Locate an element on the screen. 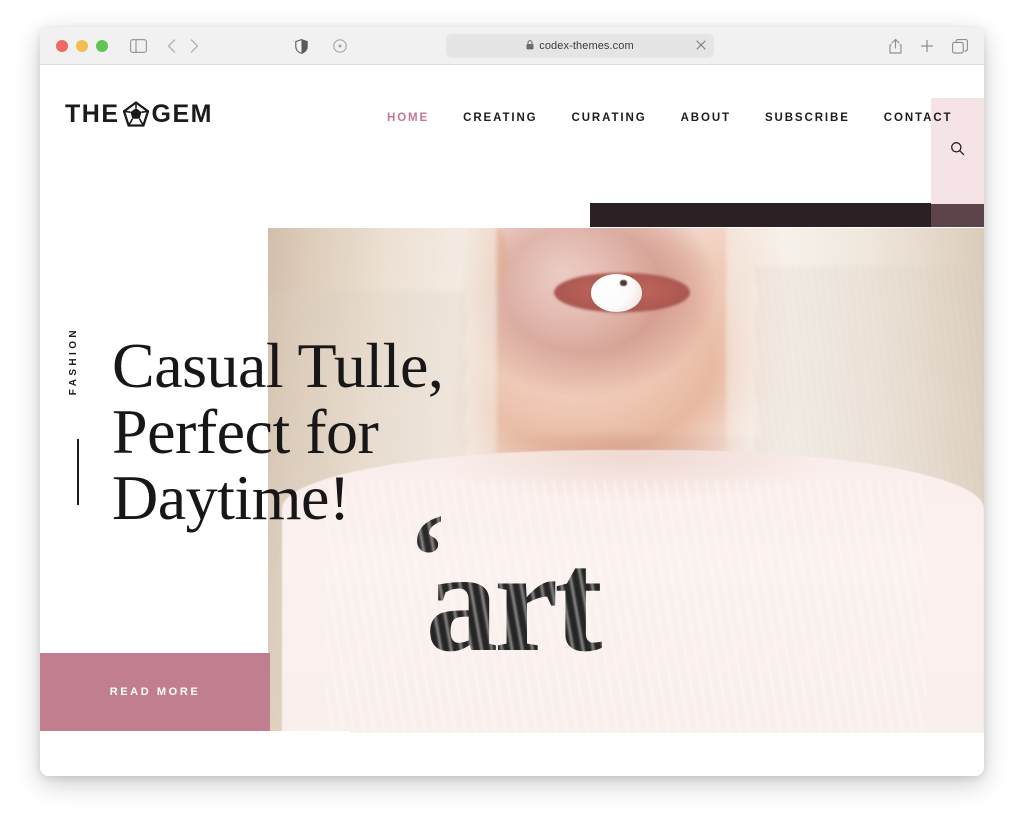 This screenshot has height=829, width=1024. forward-arrow-icon is located at coordinates (194, 45).